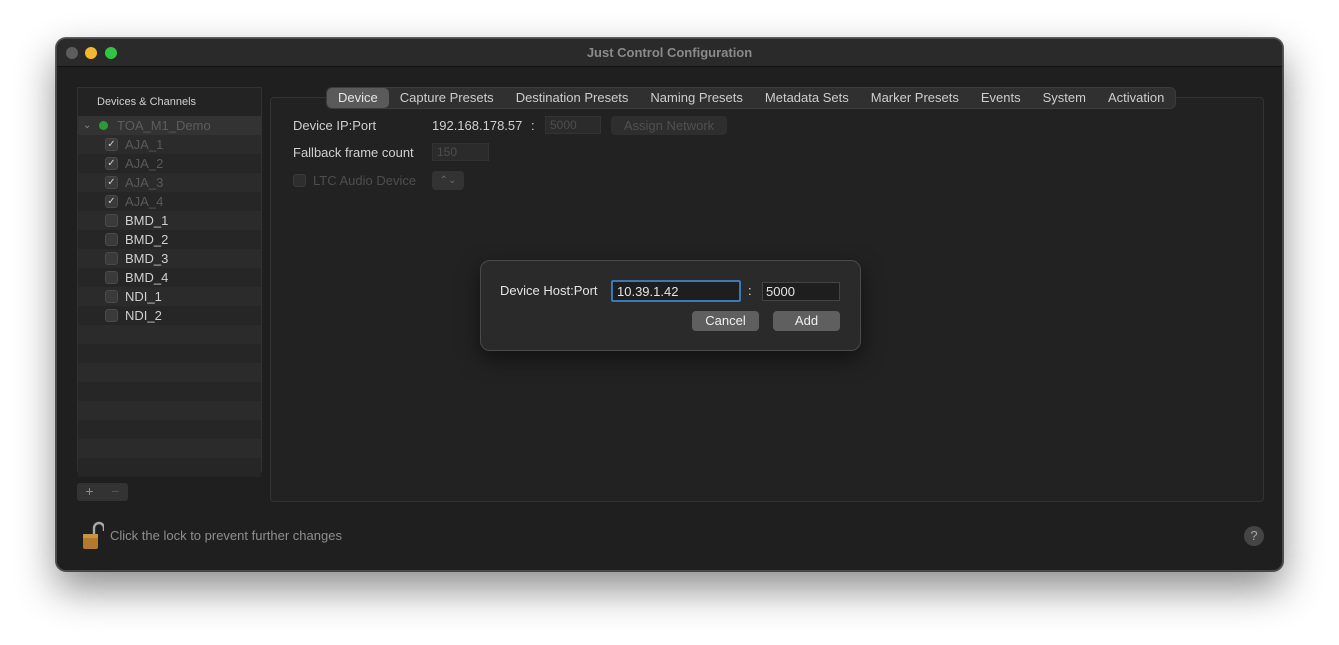  Describe the element at coordinates (144, 201) in the screenshot. I see `channel-label: AJA_4` at that location.